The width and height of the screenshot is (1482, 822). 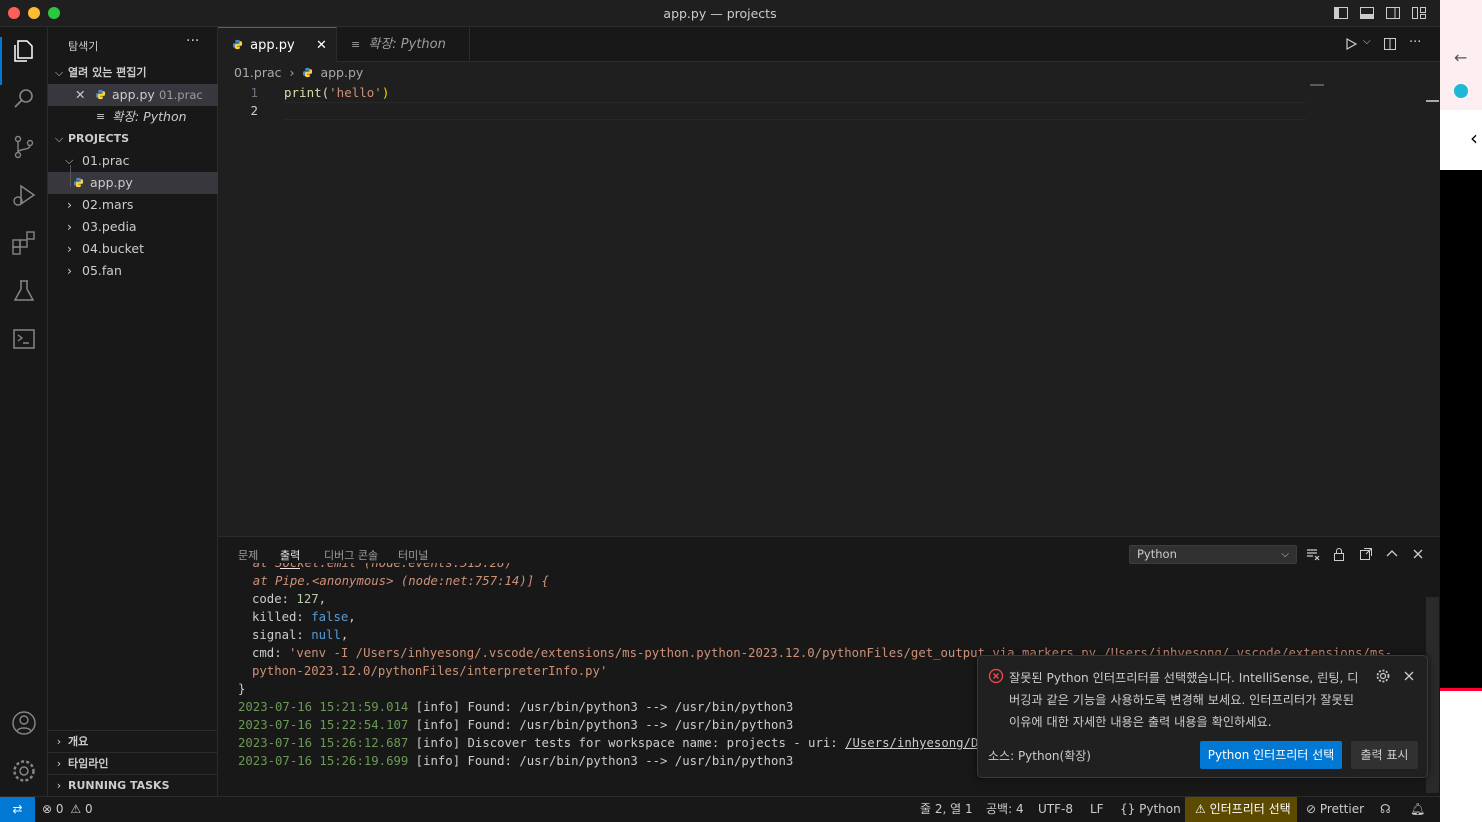 What do you see at coordinates (336, 92) in the screenshot?
I see `code-line: print('hello')` at bounding box center [336, 92].